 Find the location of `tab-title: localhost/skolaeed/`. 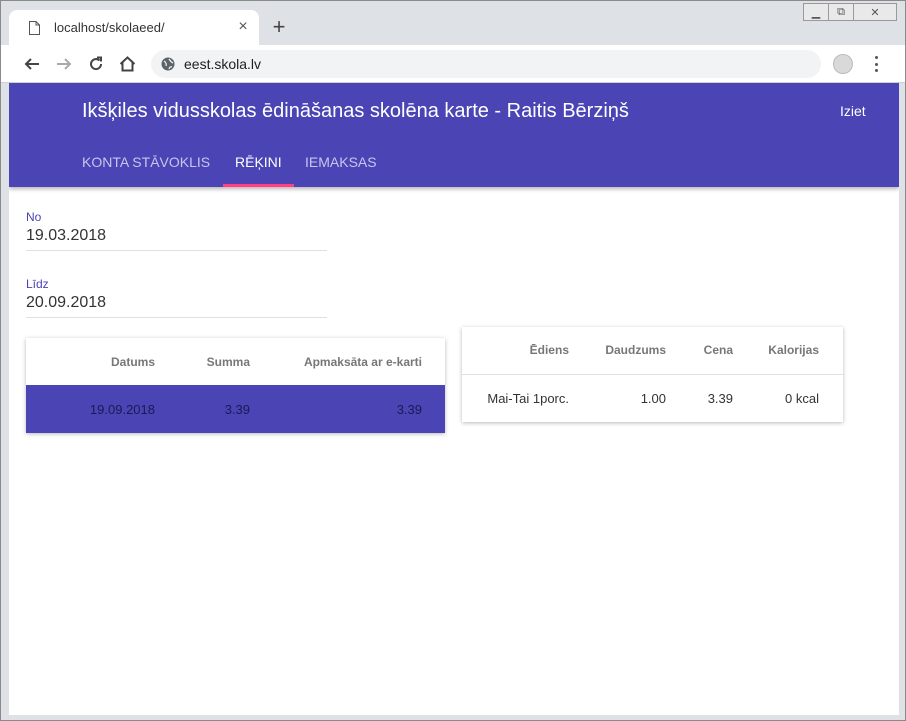

tab-title: localhost/skolaeed/ is located at coordinates (109, 27).